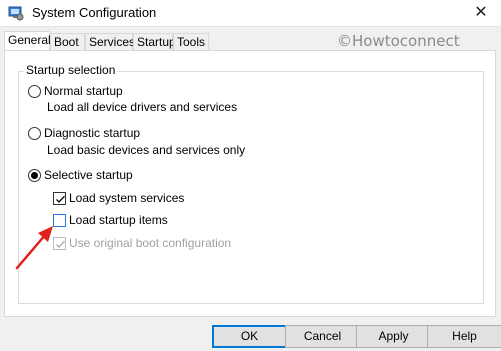  What do you see at coordinates (59, 220) in the screenshot?
I see `load-startup-items-checkbox` at bounding box center [59, 220].